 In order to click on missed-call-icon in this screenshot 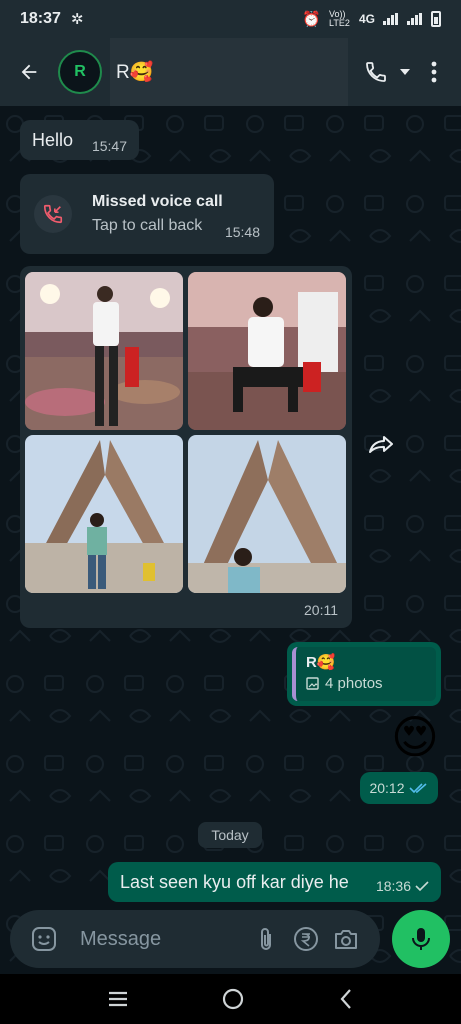, I will do `click(53, 214)`.